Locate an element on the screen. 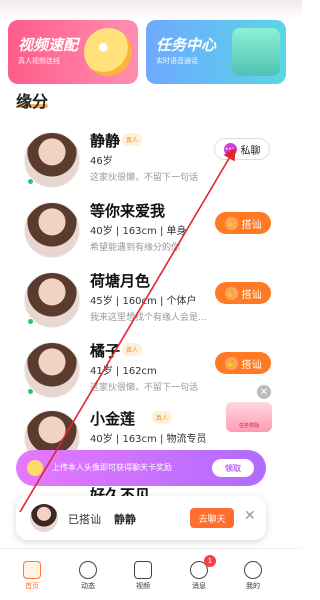 This screenshot has height=600, width=320. avatar is located at coordinates (52, 230).